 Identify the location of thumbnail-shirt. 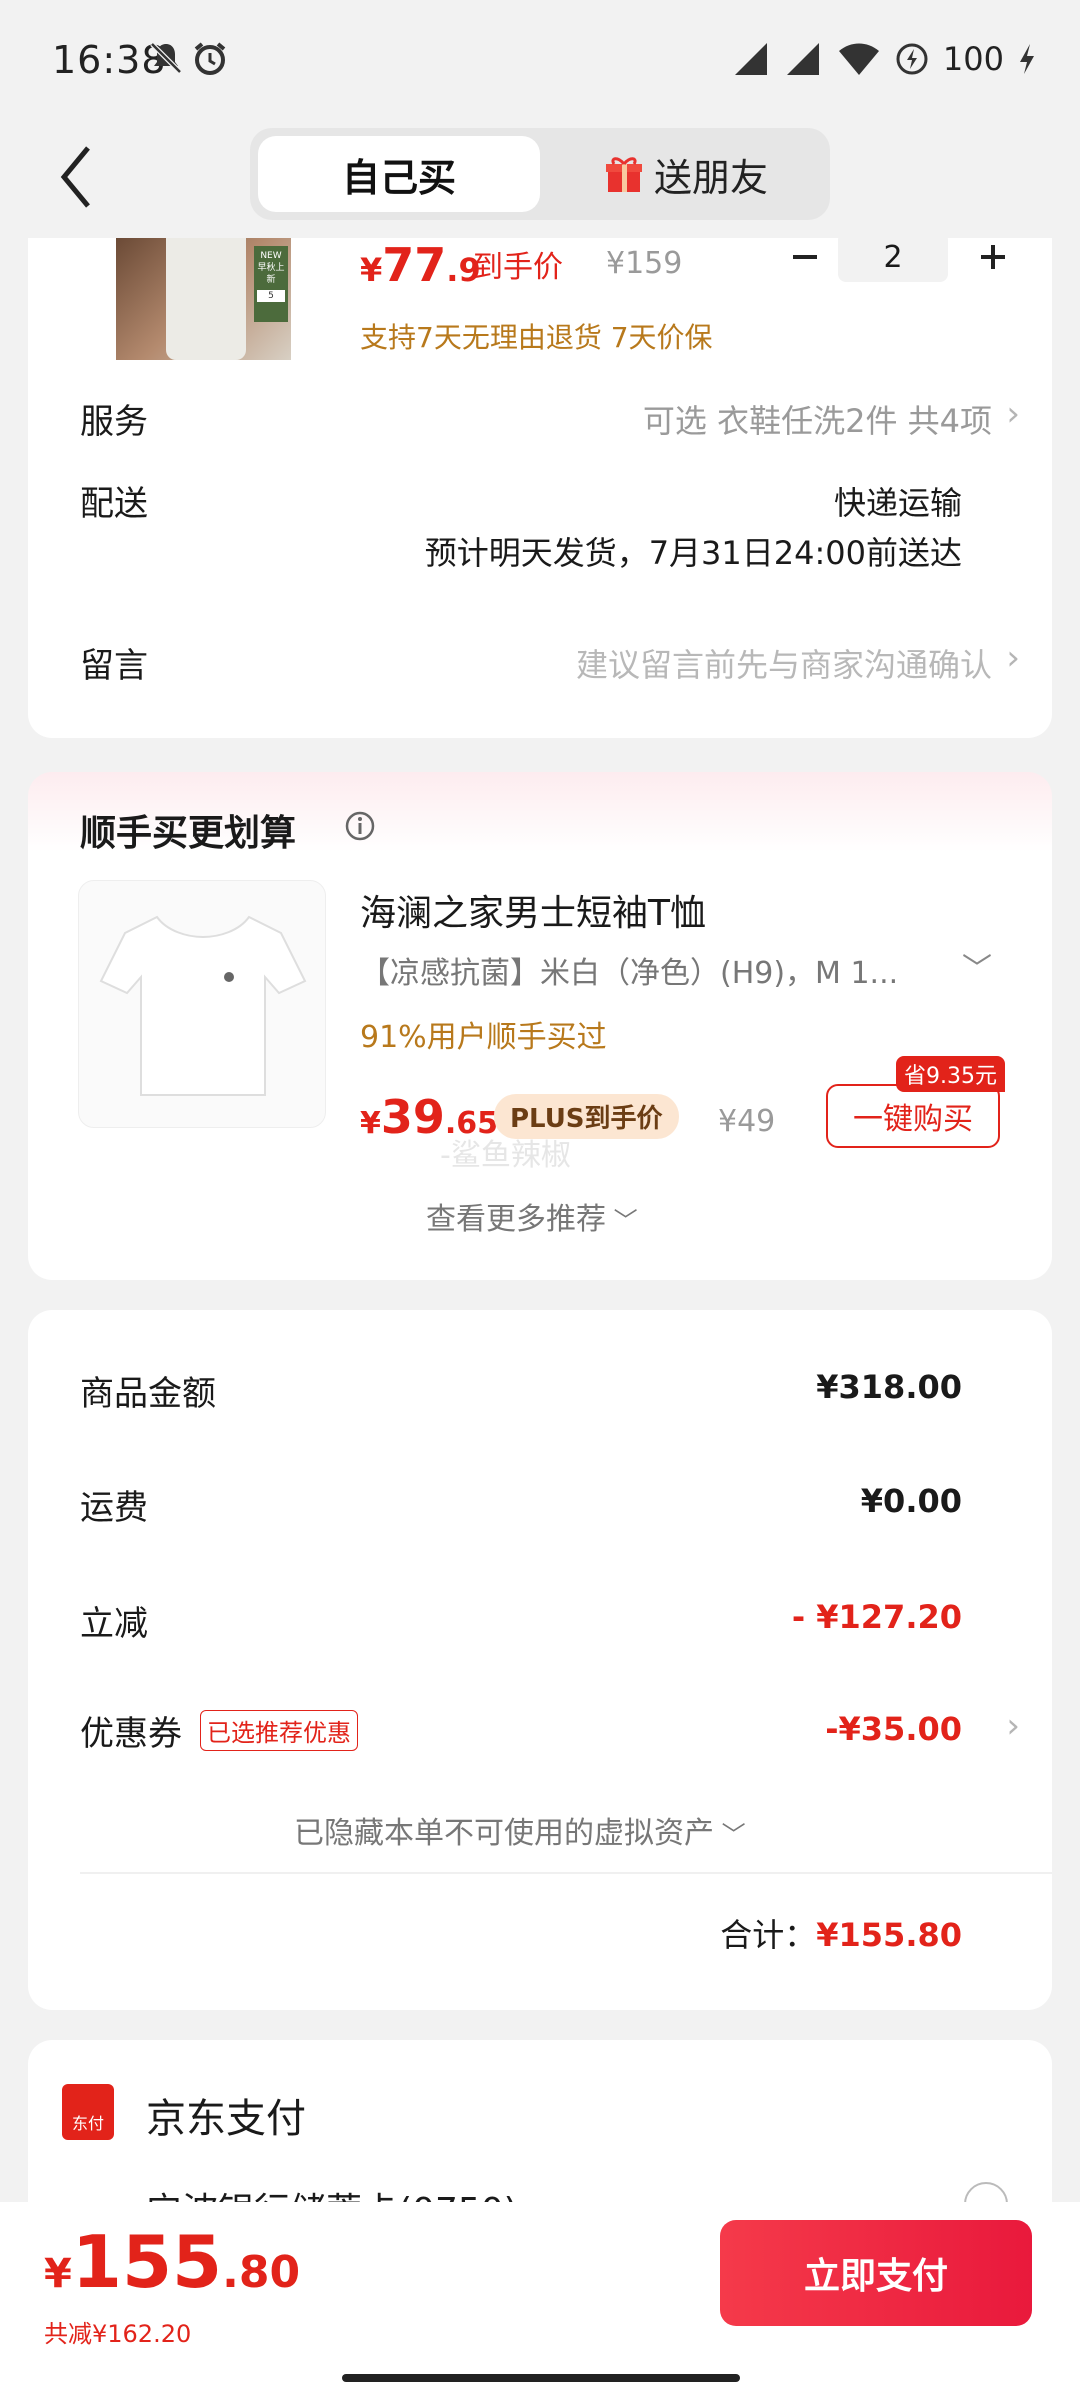
(206, 299).